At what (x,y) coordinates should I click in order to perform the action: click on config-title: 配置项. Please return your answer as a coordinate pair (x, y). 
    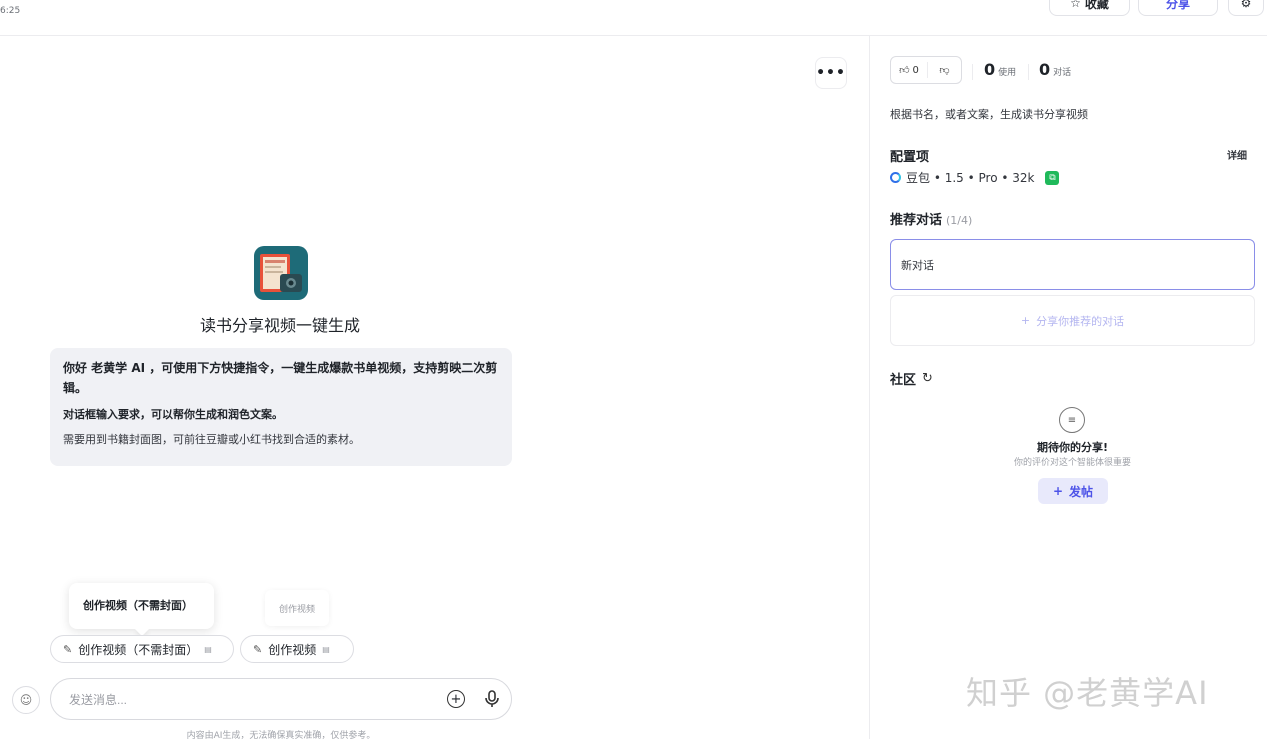
    Looking at the image, I should click on (910, 157).